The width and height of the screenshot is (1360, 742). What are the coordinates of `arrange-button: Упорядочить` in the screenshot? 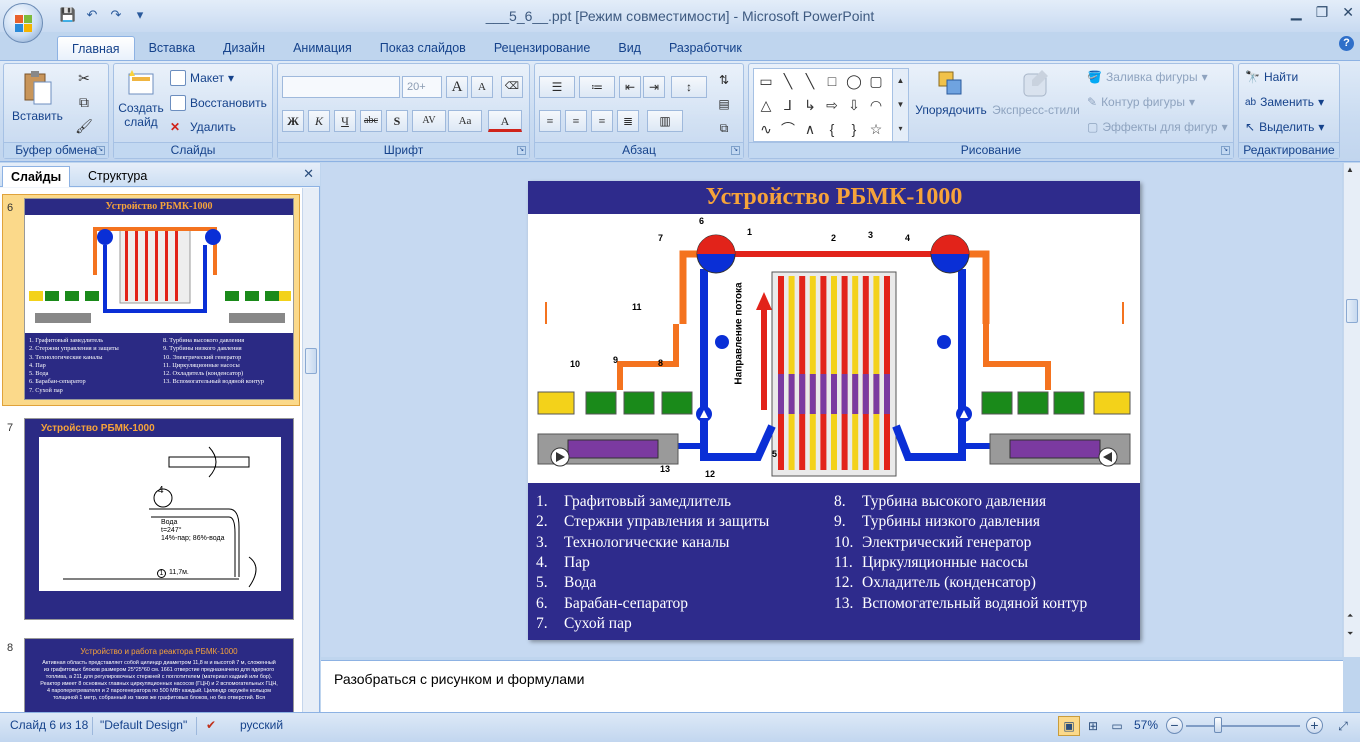 It's located at (951, 105).